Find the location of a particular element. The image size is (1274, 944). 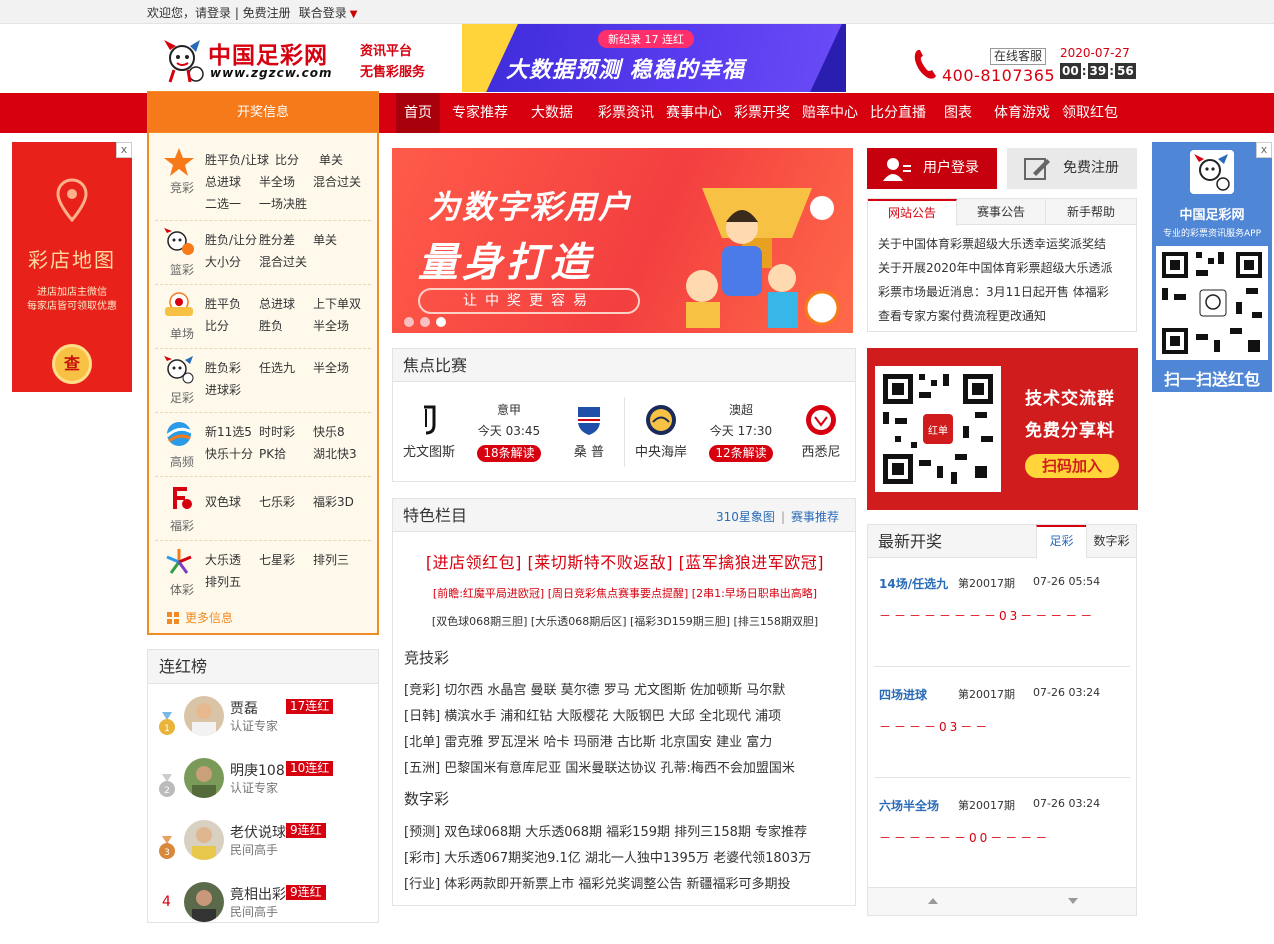

expert-name: 明庚108 is located at coordinates (257, 770).